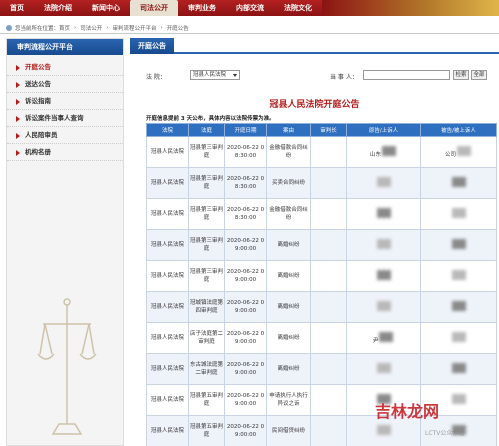  I want to click on breadcrumb-platform: 审判流程公开平台, so click(134, 28).